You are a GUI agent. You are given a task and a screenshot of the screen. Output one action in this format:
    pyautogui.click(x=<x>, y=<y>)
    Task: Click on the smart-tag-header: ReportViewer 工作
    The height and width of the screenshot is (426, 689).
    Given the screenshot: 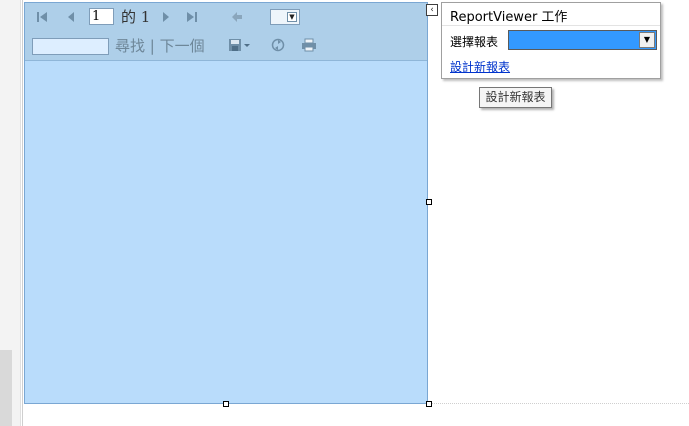 What is the action you would take?
    pyautogui.click(x=551, y=14)
    